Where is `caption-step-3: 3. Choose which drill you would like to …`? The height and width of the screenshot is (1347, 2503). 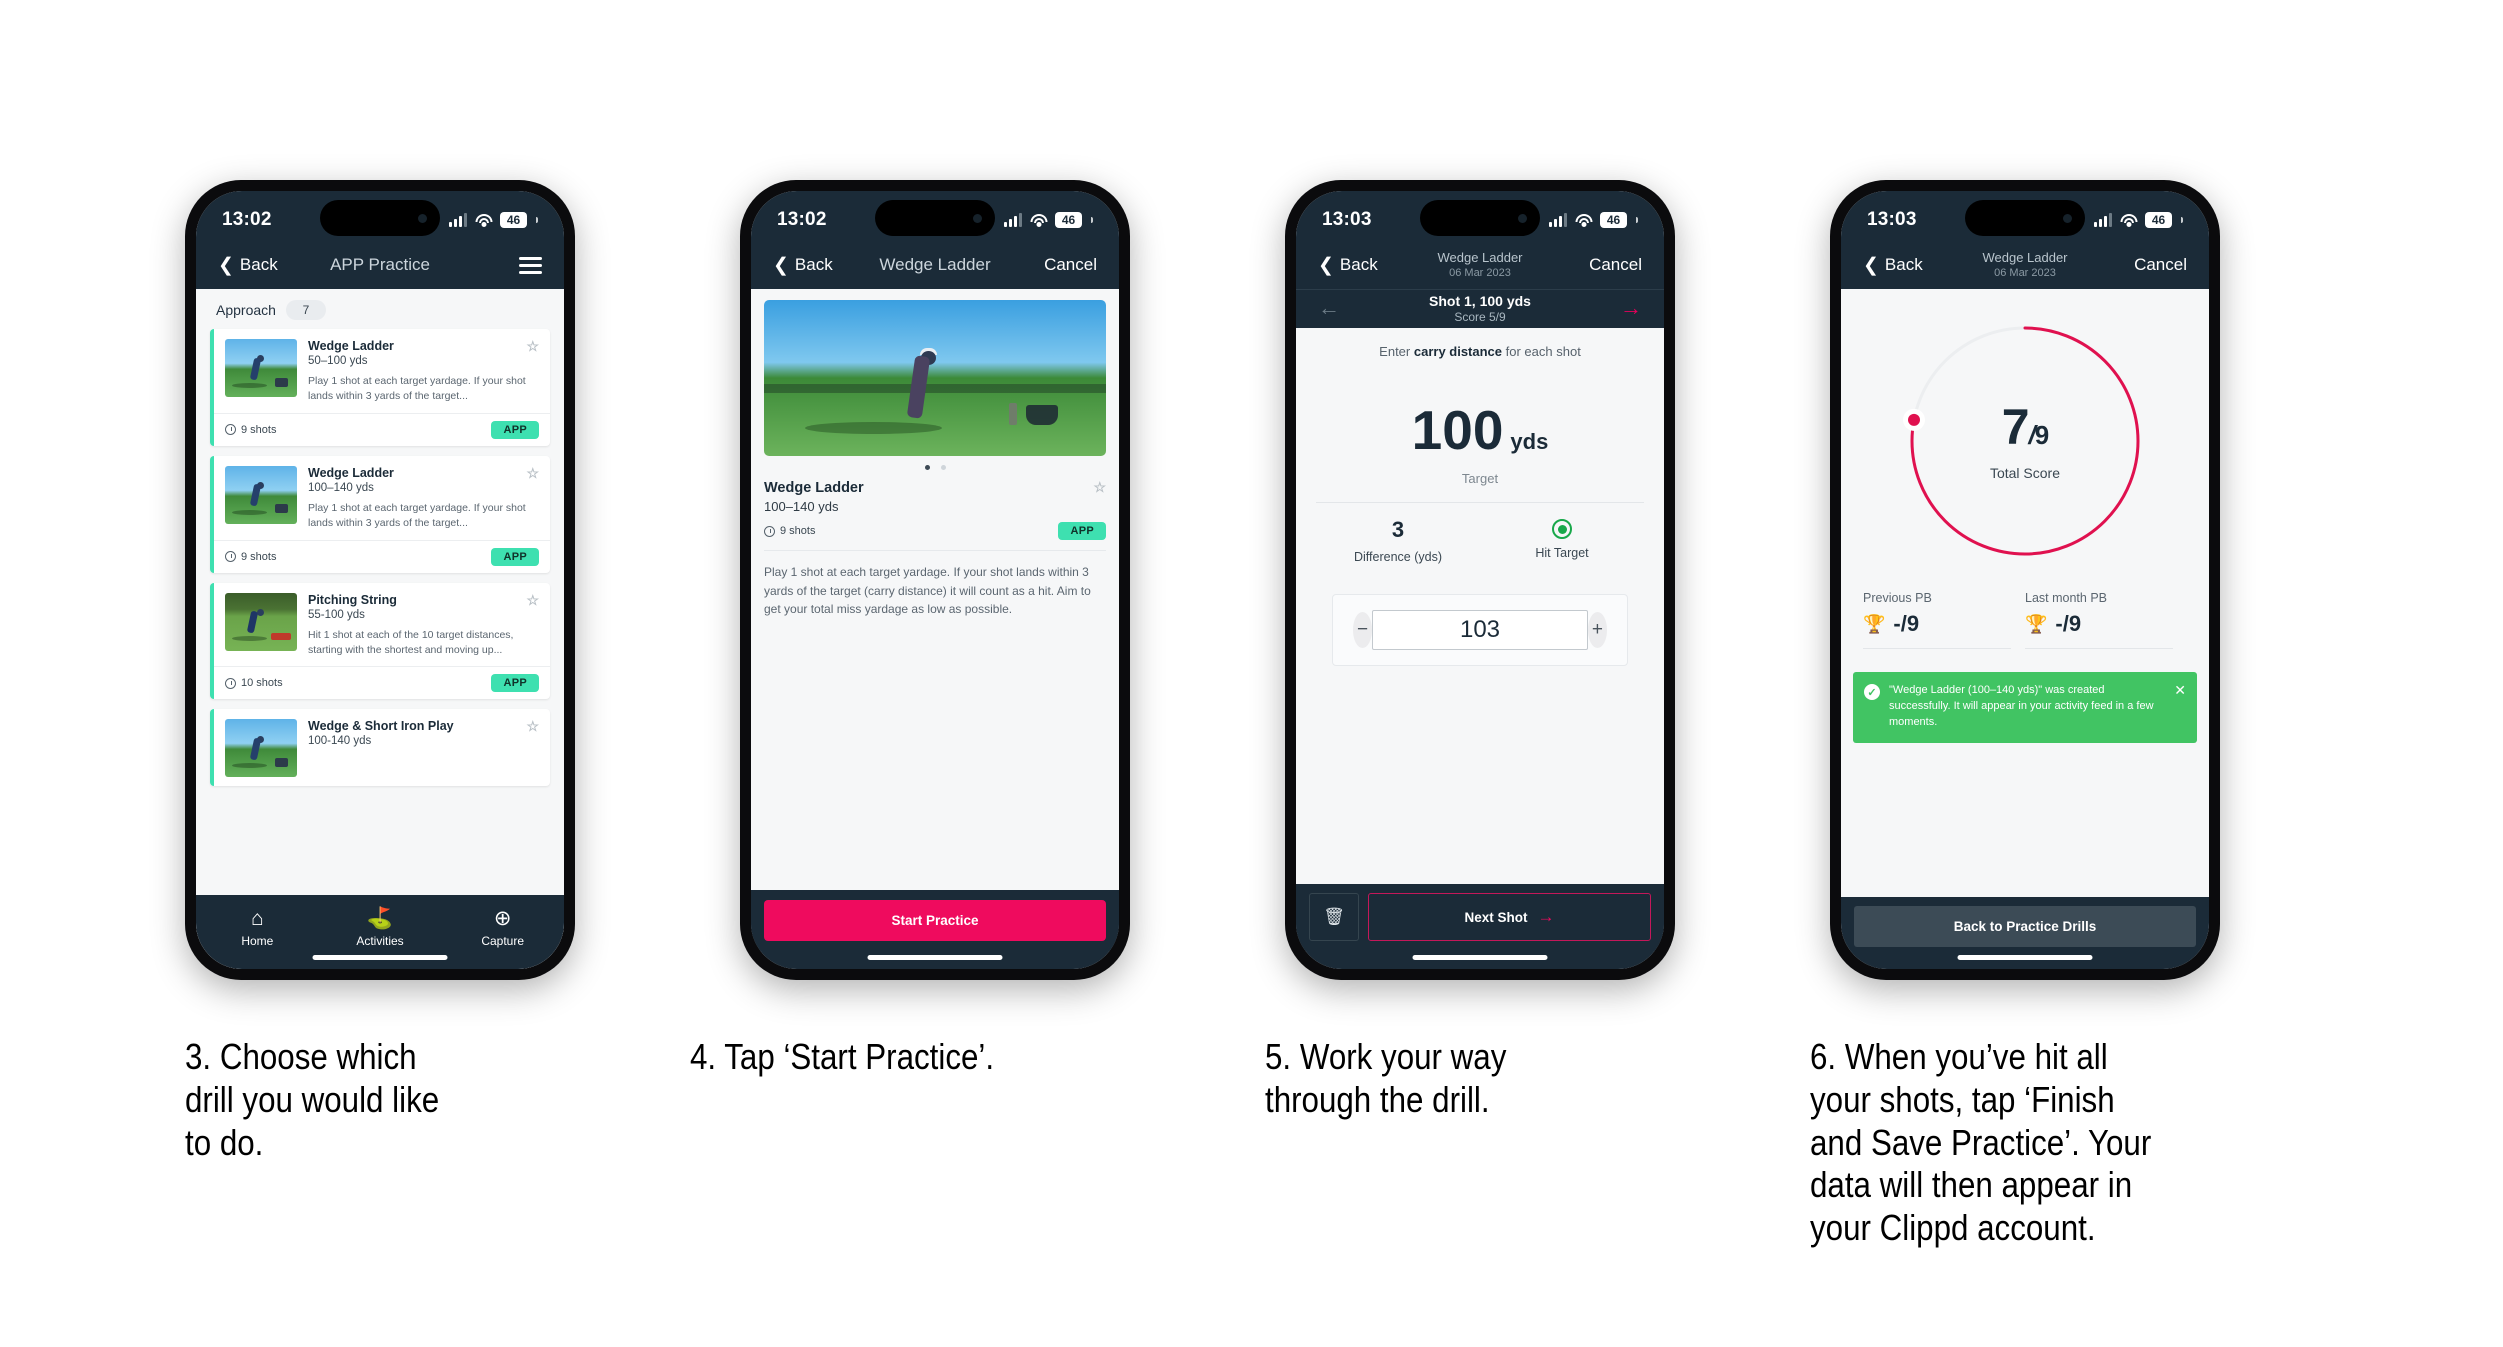
caption-step-3: 3. Choose which drill you would like to … is located at coordinates (312, 1099).